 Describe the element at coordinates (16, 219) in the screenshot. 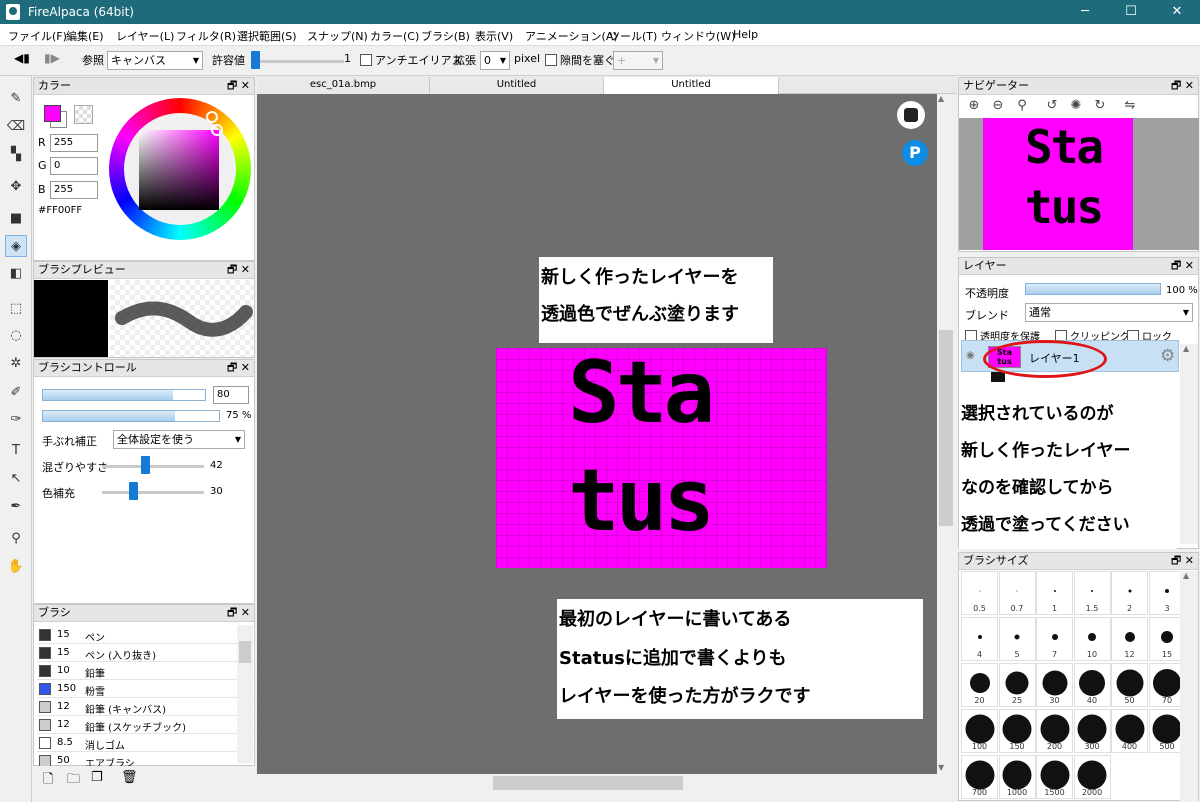

I see `fill-rect-icon: ■` at that location.